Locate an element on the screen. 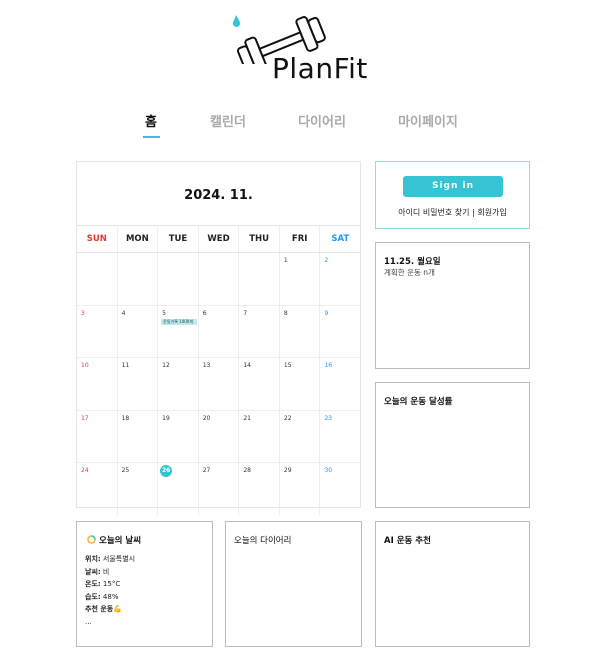 The height and width of the screenshot is (664, 600). day-number: 15 is located at coordinates (287, 365).